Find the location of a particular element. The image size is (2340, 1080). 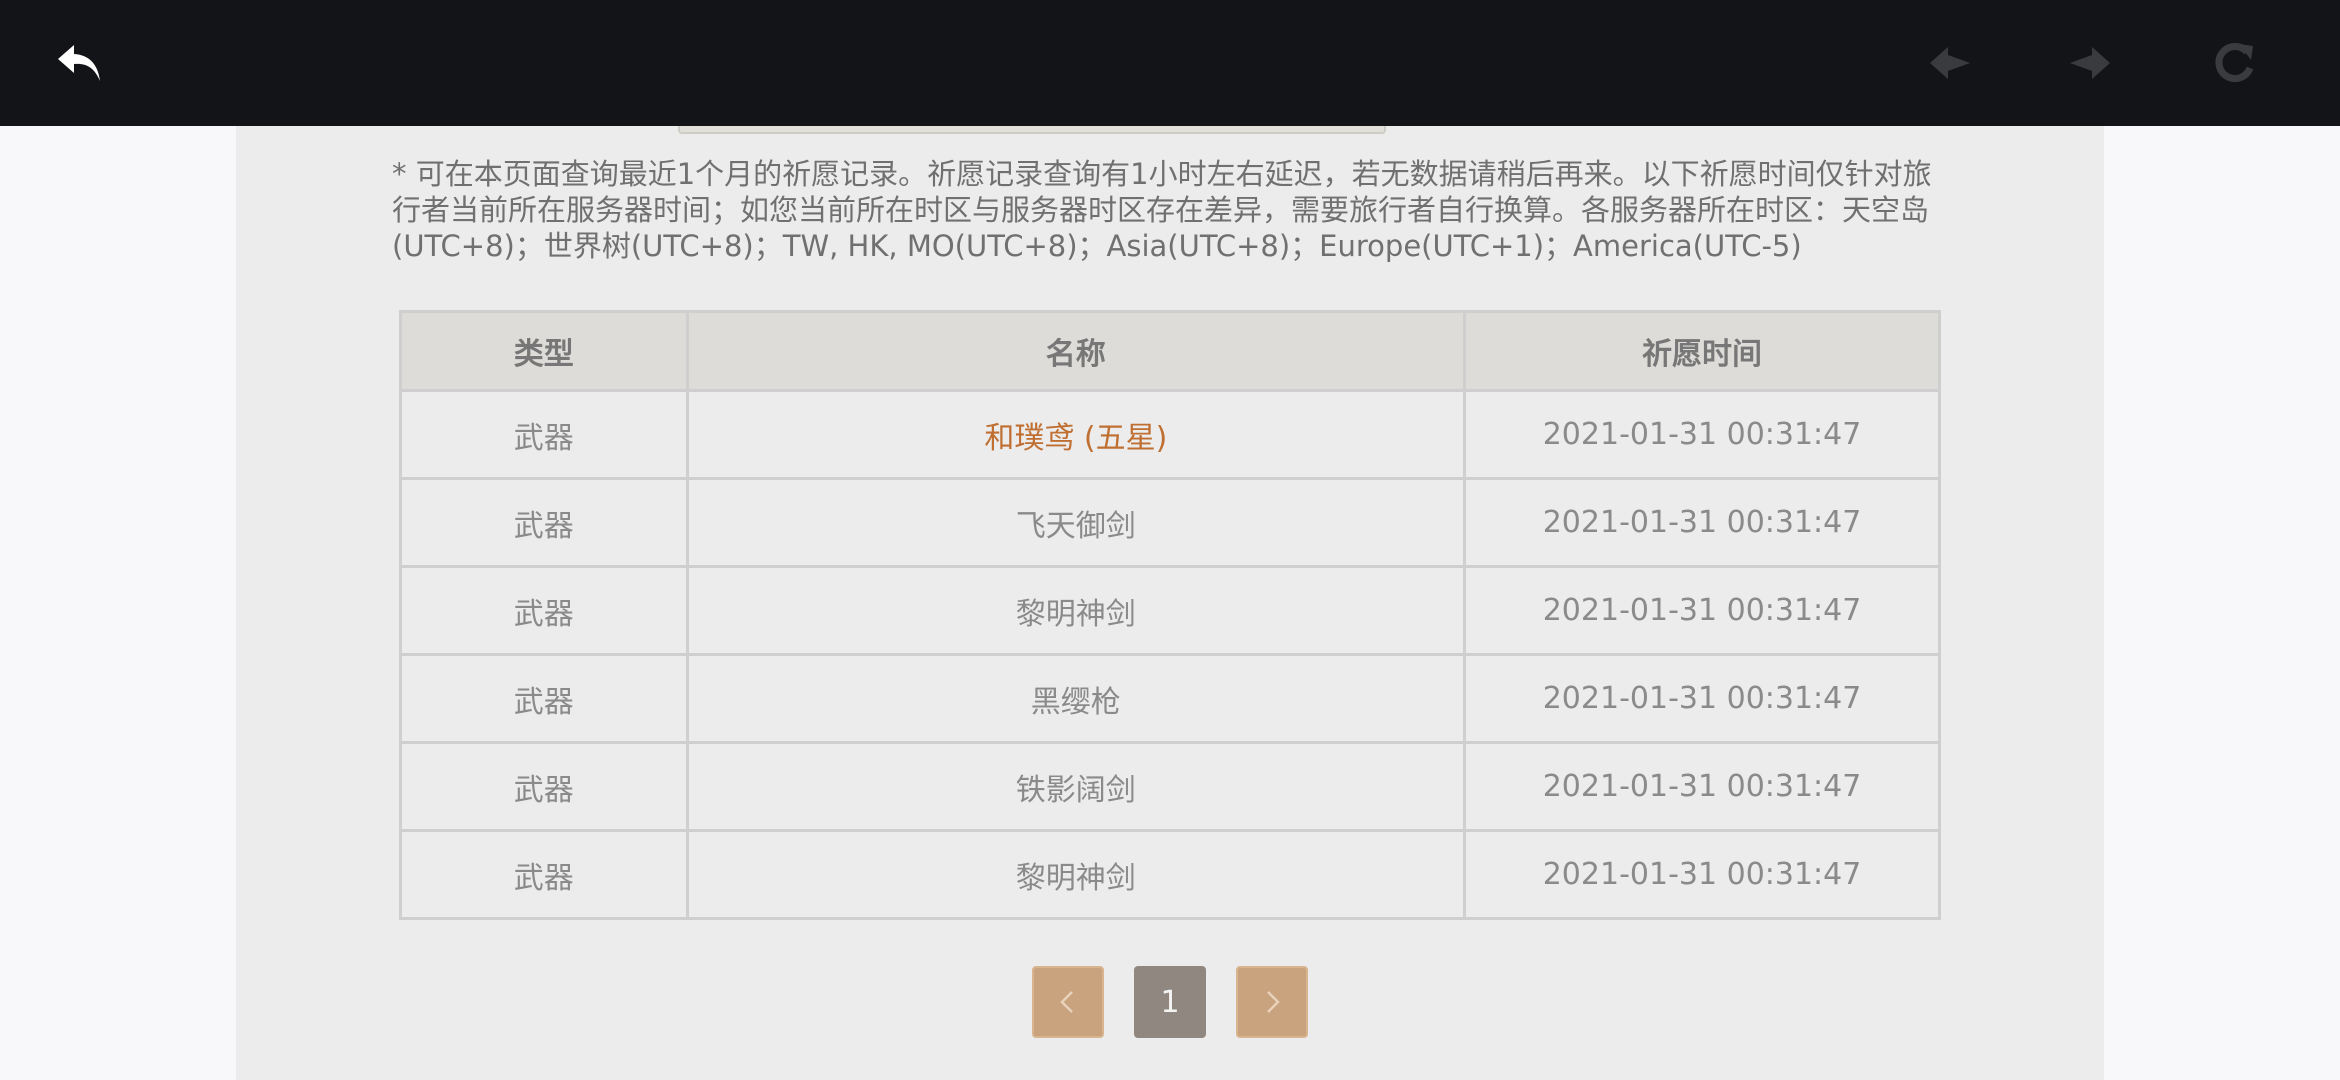

previous-page-button is located at coordinates (1950, 63).